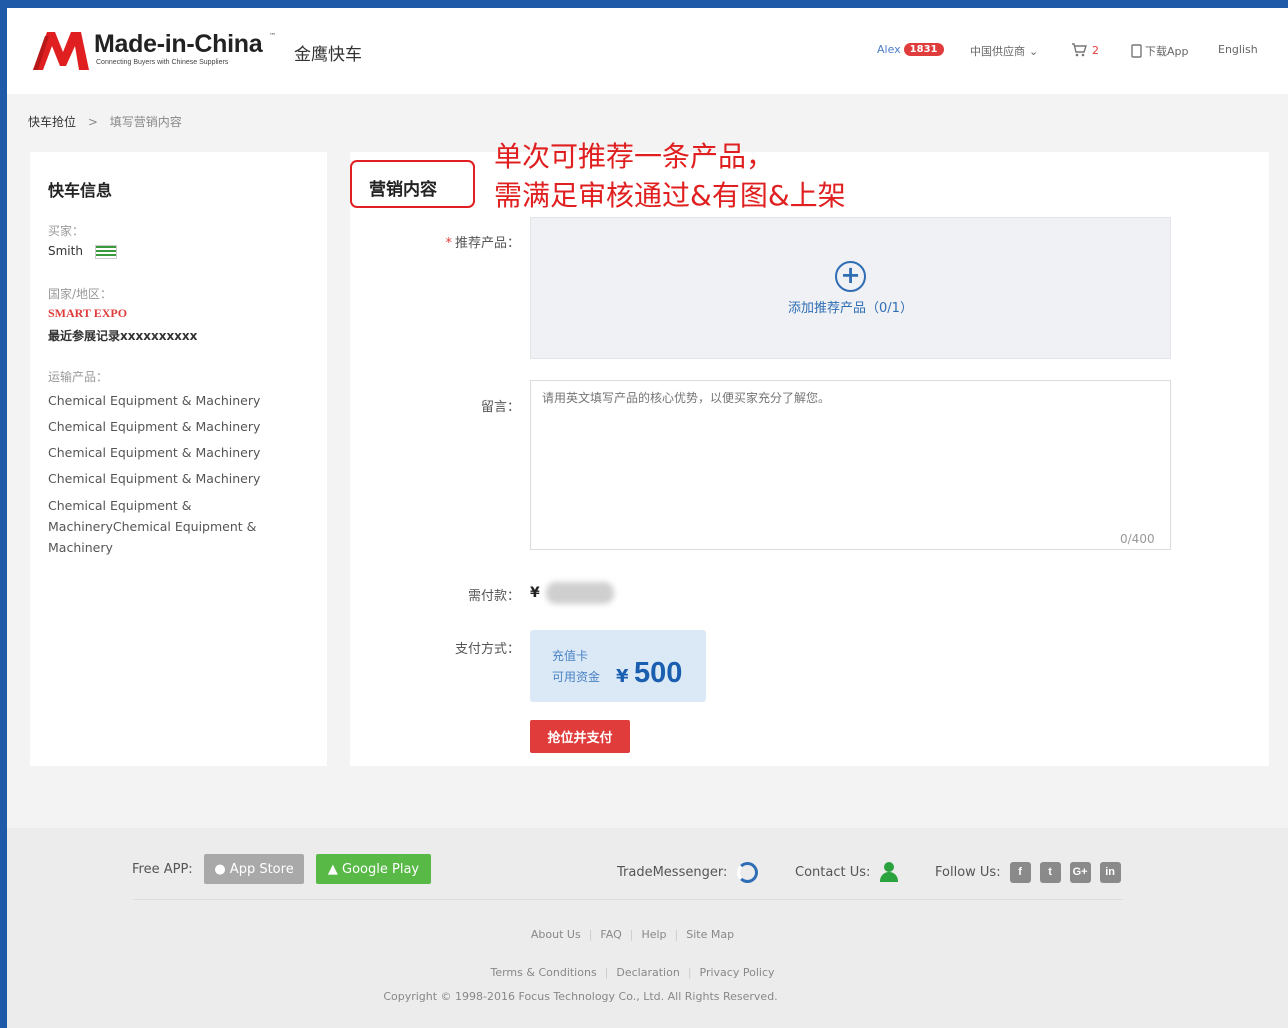  What do you see at coordinates (1137, 539) in the screenshot?
I see `message-char-counter: 0/400` at bounding box center [1137, 539].